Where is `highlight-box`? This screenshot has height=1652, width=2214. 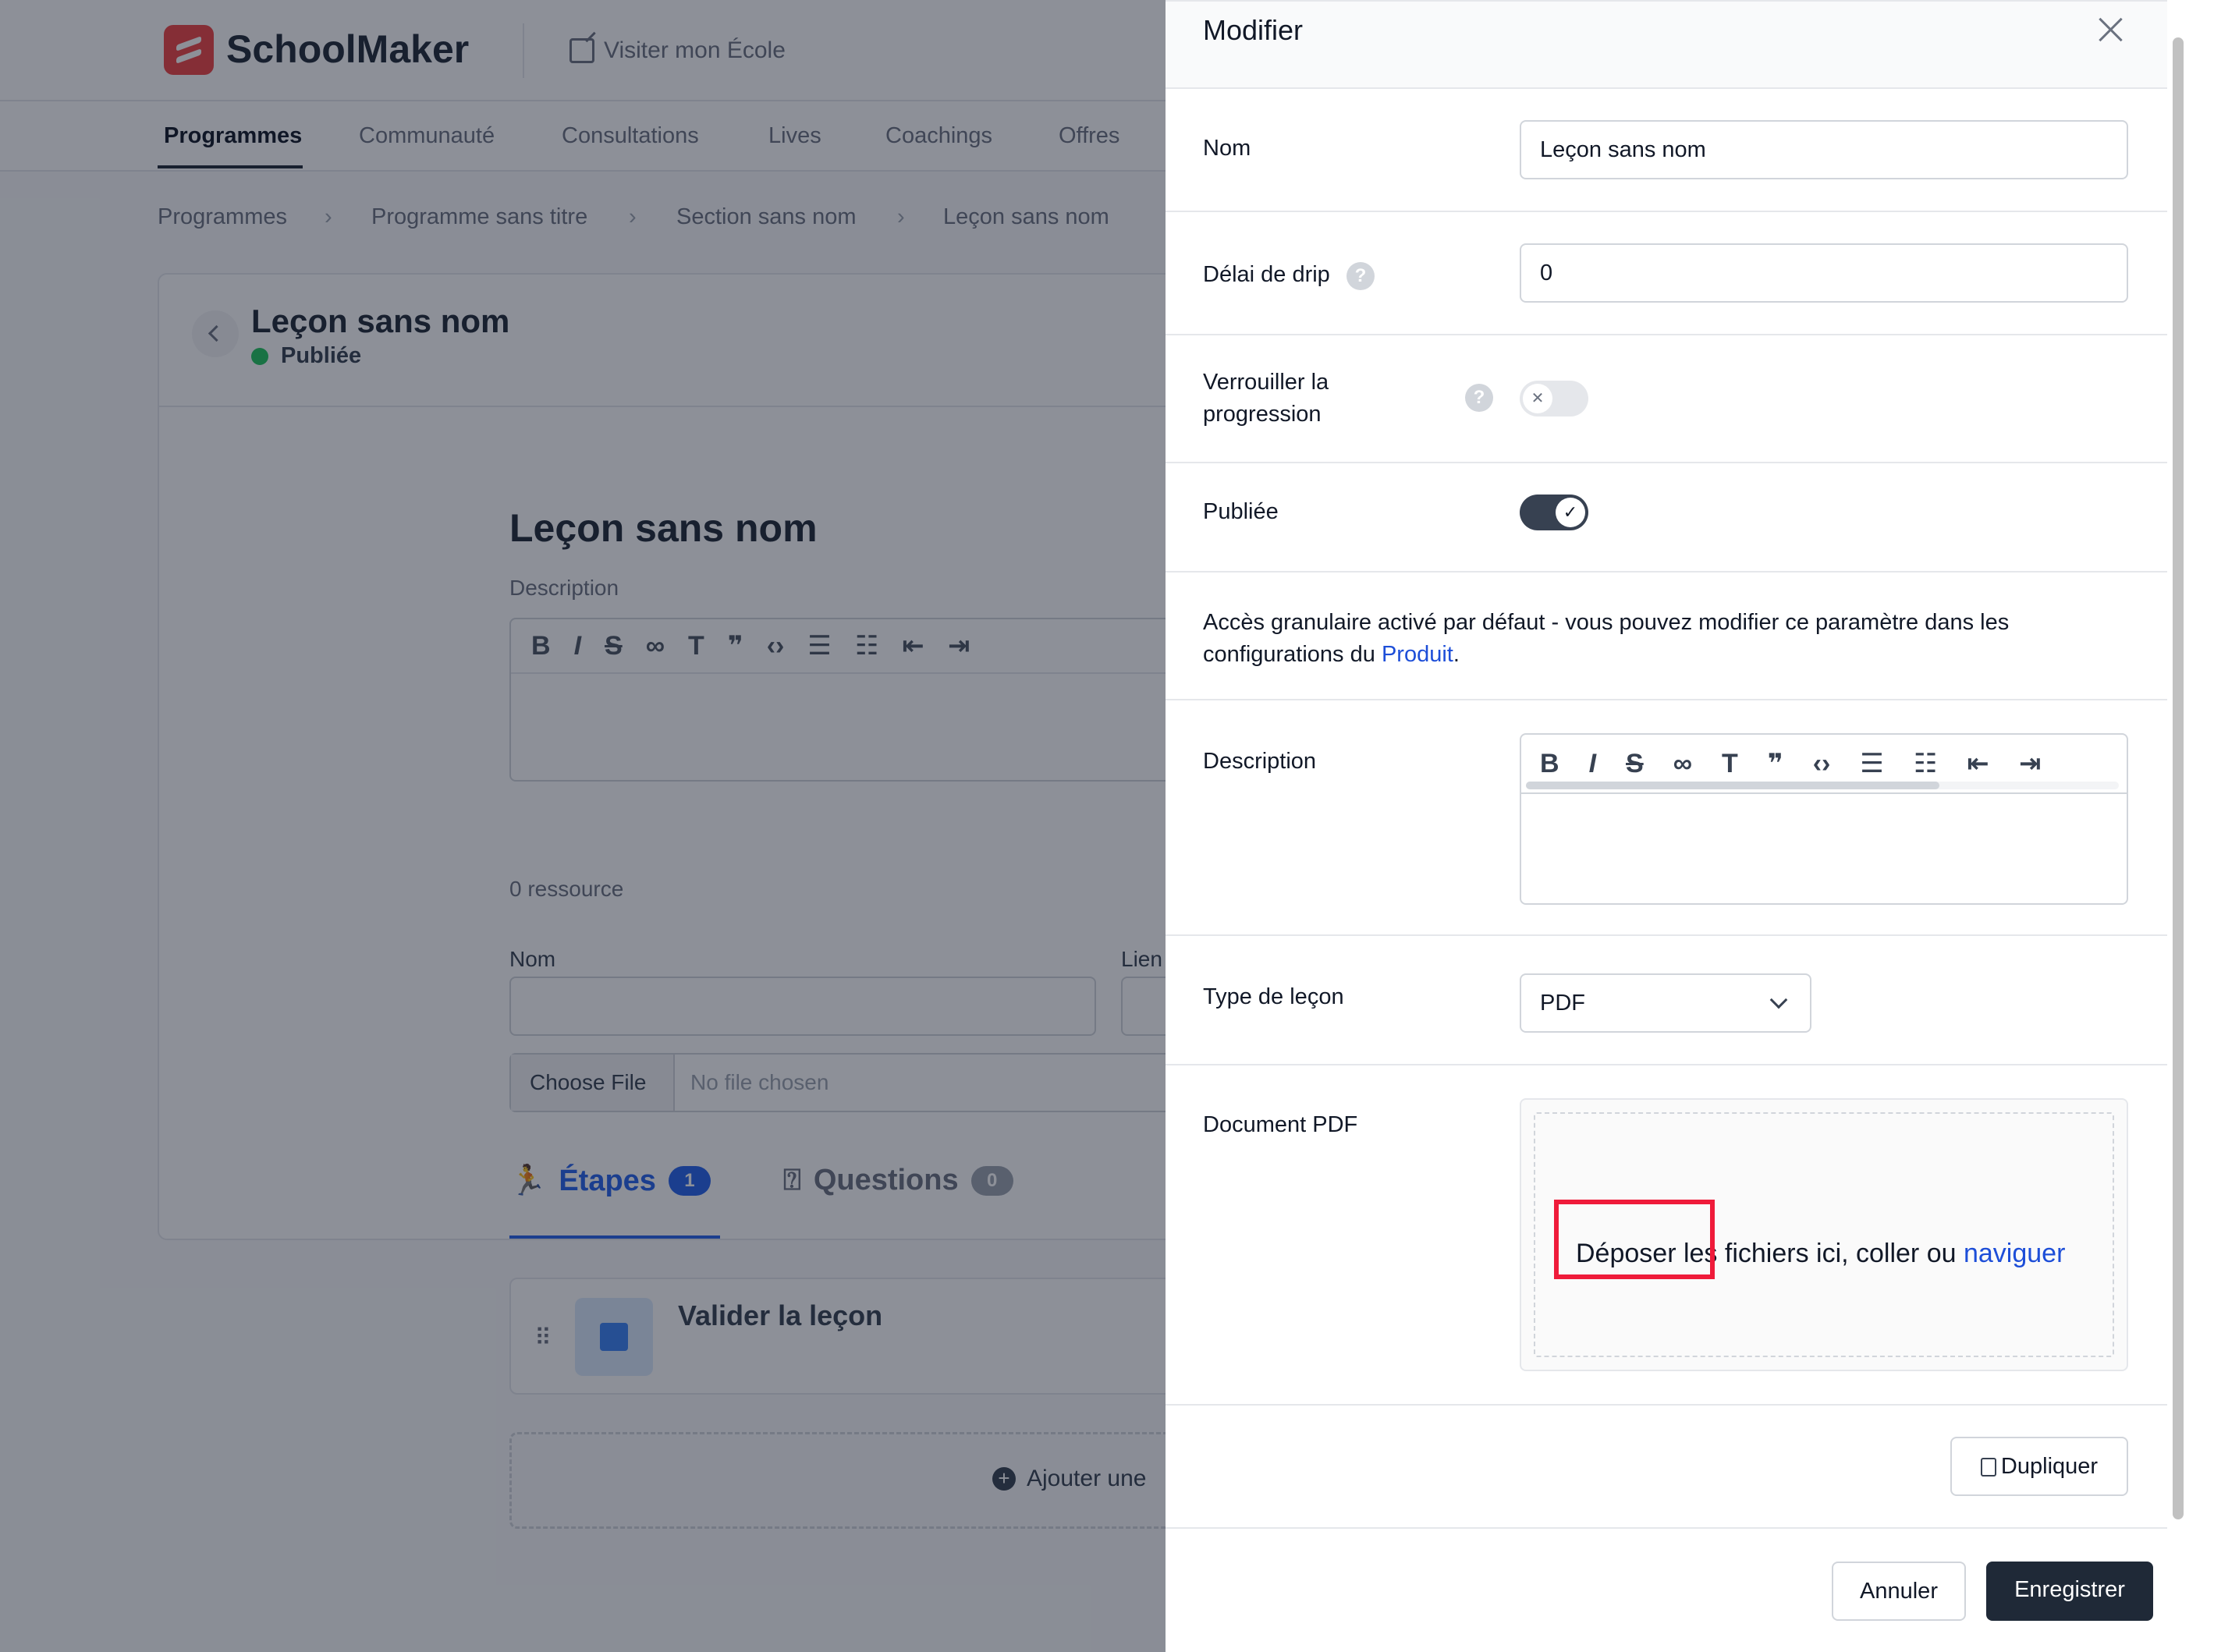
highlight-box is located at coordinates (1634, 1239).